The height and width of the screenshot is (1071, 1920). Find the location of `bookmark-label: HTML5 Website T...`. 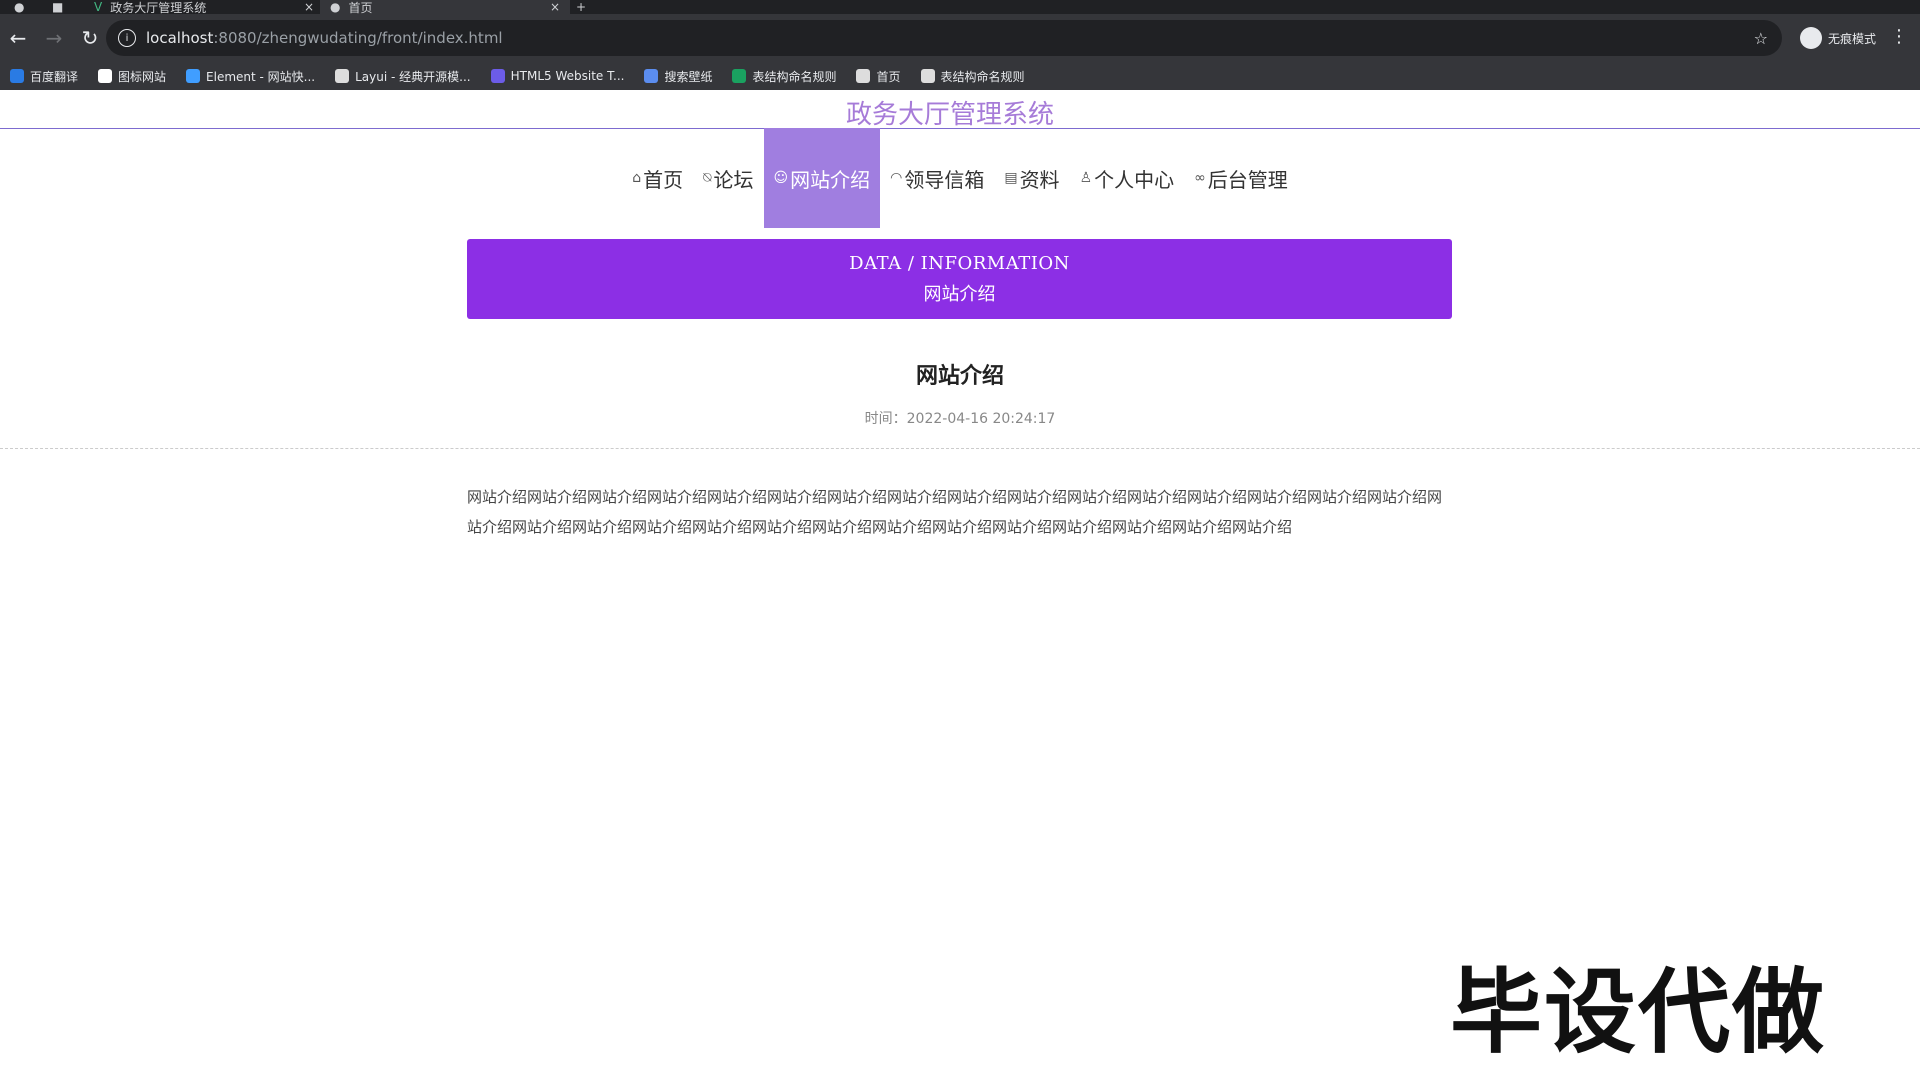

bookmark-label: HTML5 Website T... is located at coordinates (567, 76).